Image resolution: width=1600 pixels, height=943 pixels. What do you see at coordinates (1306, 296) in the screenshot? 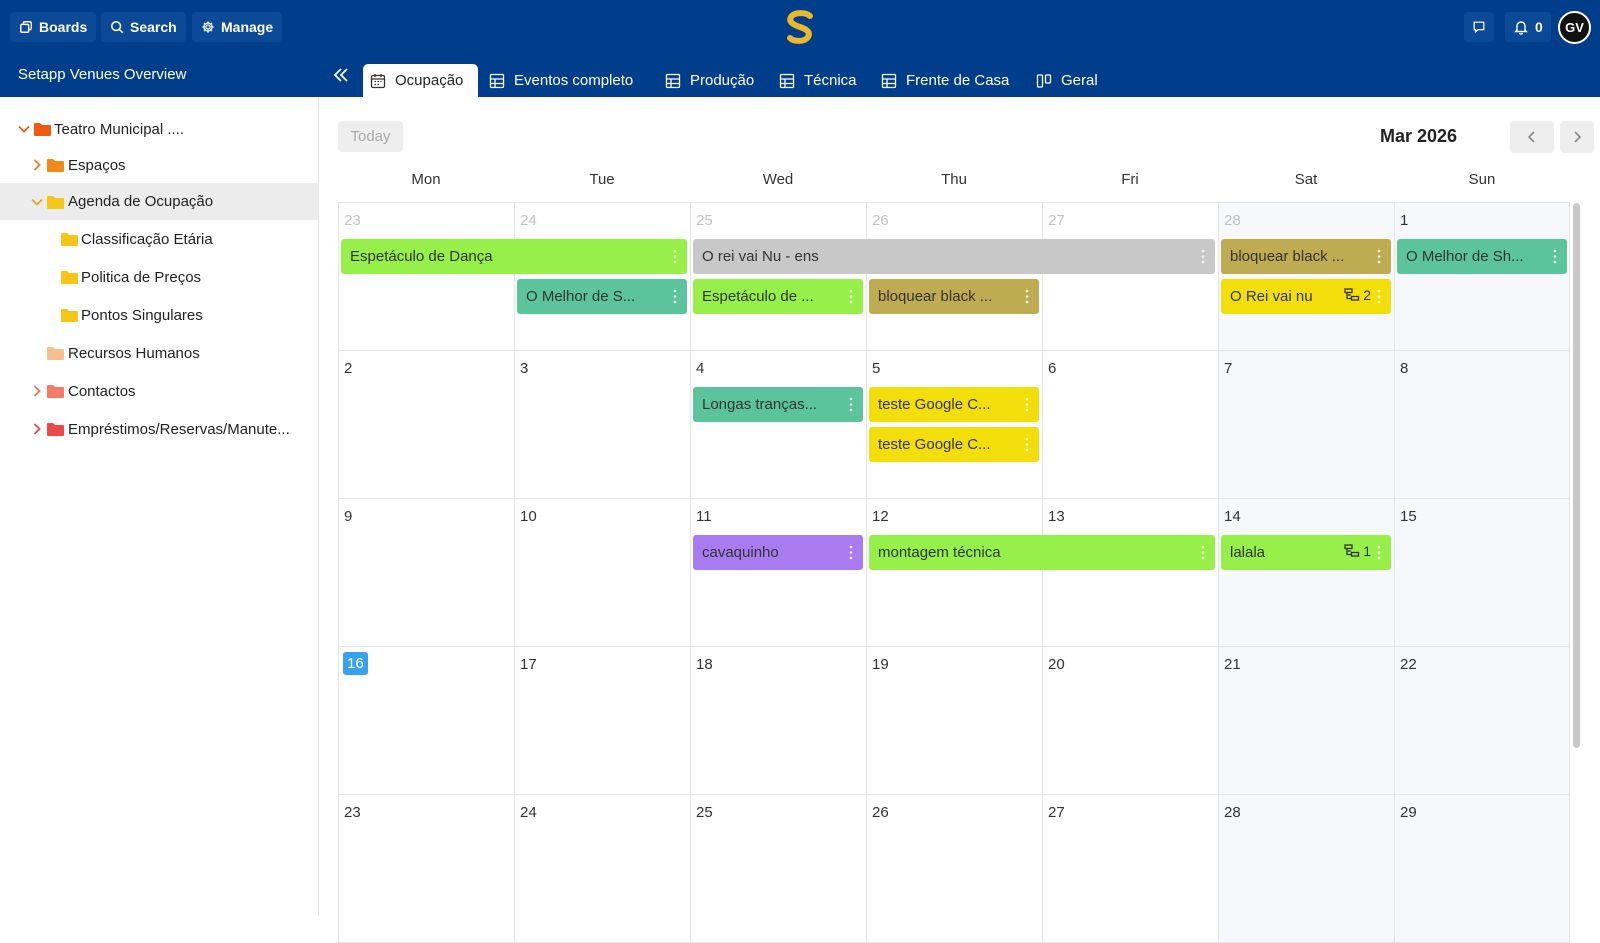
I see `calendar-event: O Rei vai nu 2` at bounding box center [1306, 296].